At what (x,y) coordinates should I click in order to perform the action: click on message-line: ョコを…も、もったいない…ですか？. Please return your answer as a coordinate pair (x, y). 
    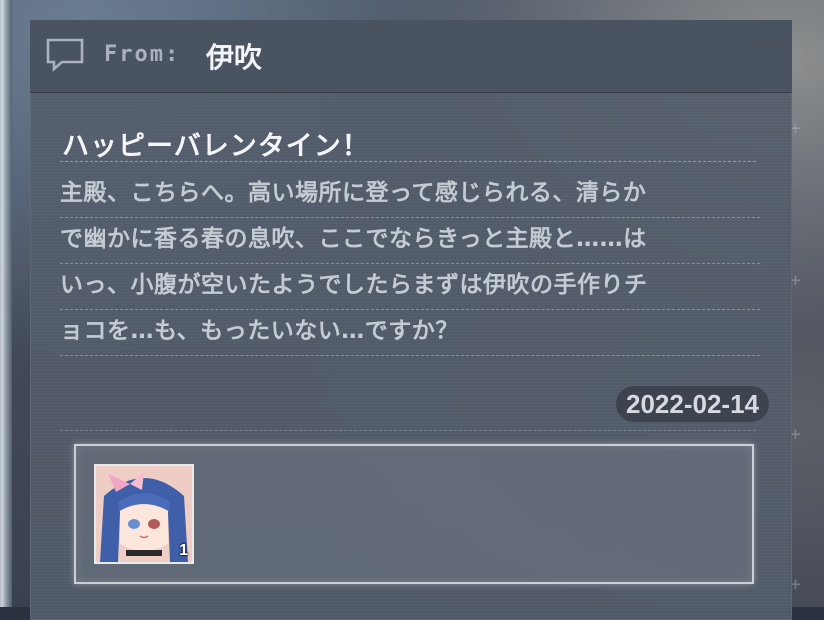
    Looking at the image, I should click on (410, 333).